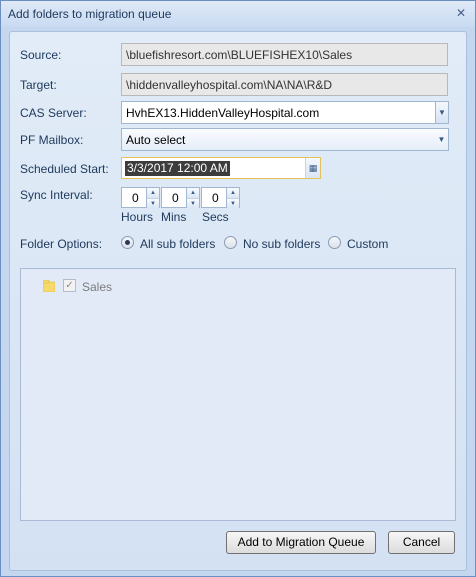 The height and width of the screenshot is (577, 476). What do you see at coordinates (220, 197) in the screenshot?
I see `secs-spinner: 0 ▲ ▼` at bounding box center [220, 197].